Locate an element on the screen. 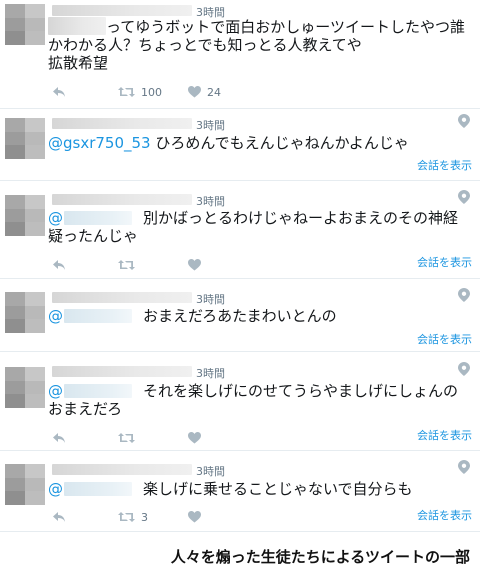  tweet-body: 別かばっとるわけじゃねーよおまえのその神経疑ったんじゃ is located at coordinates (253, 227).